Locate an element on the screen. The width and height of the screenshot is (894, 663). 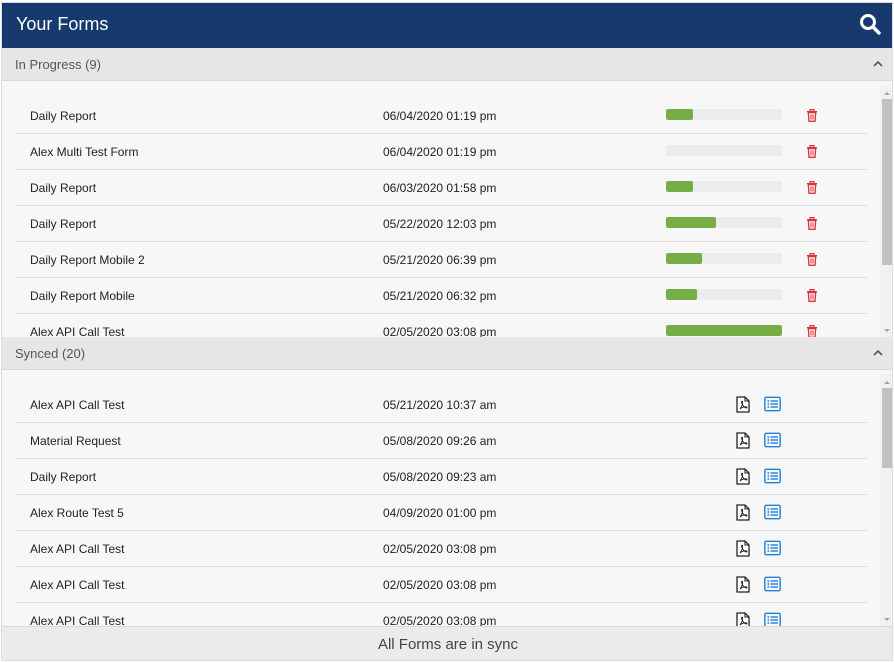
form-name: Alex Multi Test Form is located at coordinates (84, 152).